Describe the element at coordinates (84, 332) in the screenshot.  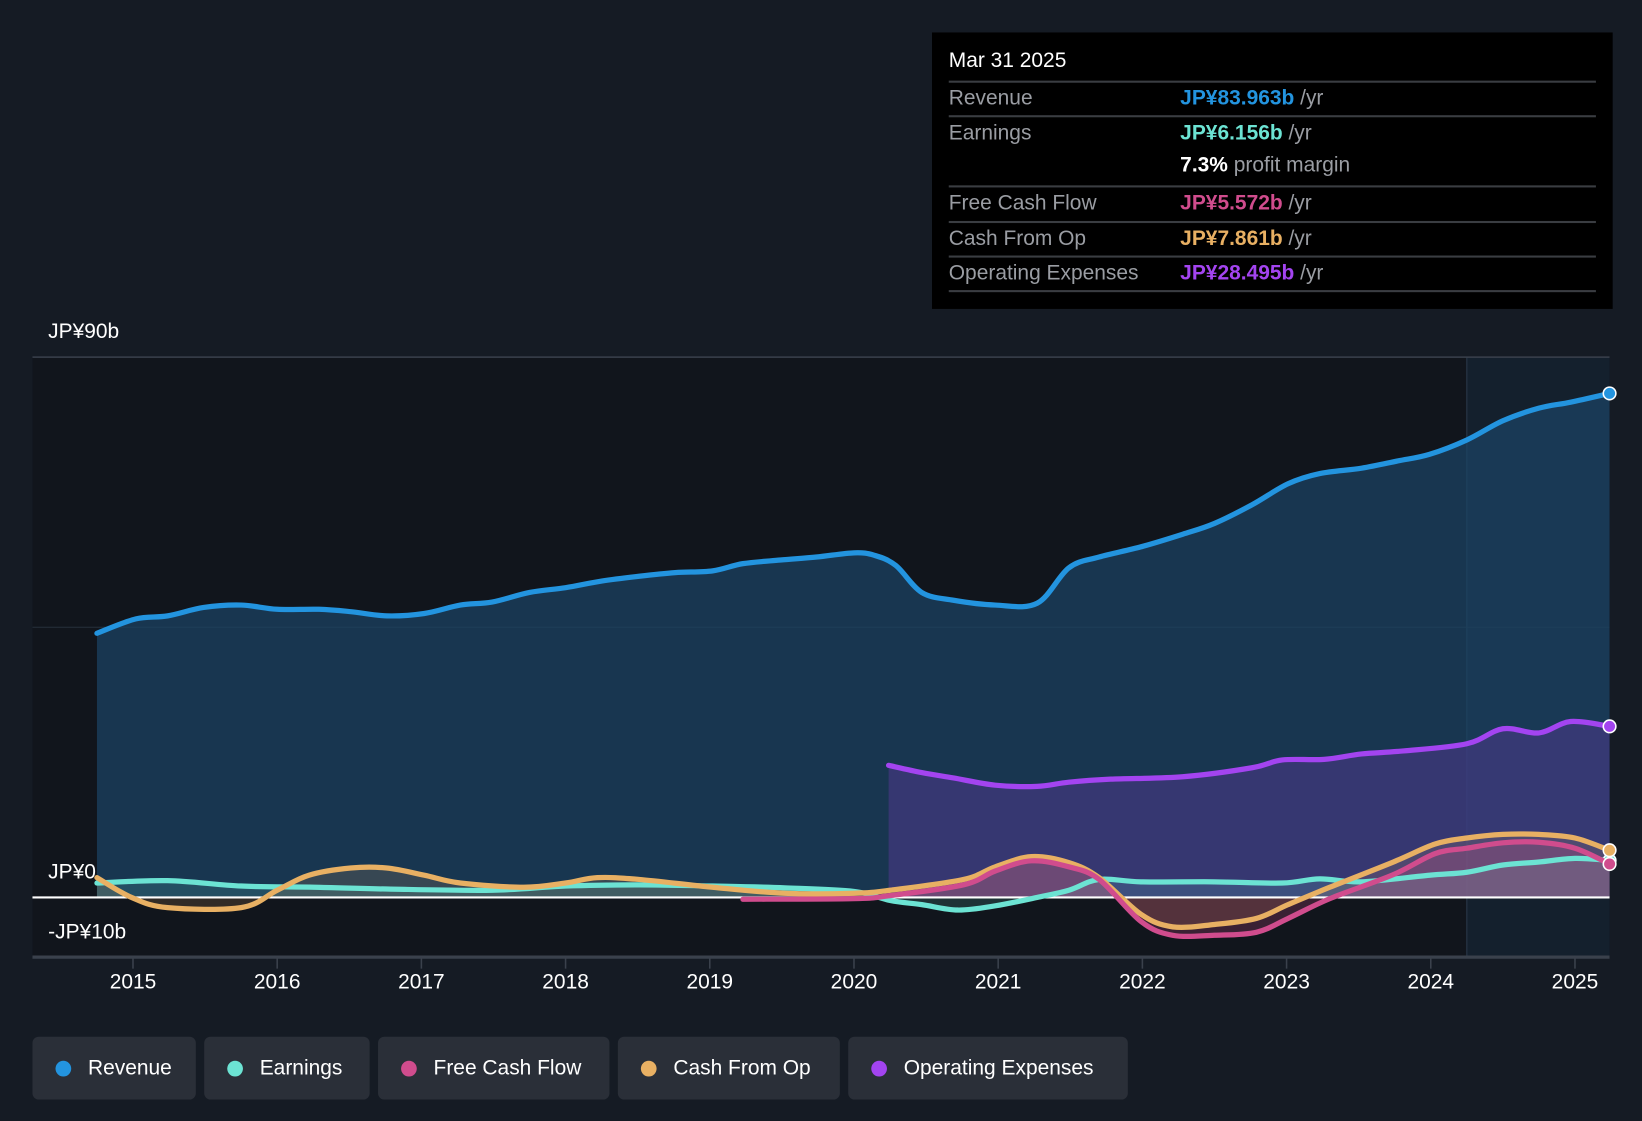
I see `y-tick-label-90: JP¥90b` at that location.